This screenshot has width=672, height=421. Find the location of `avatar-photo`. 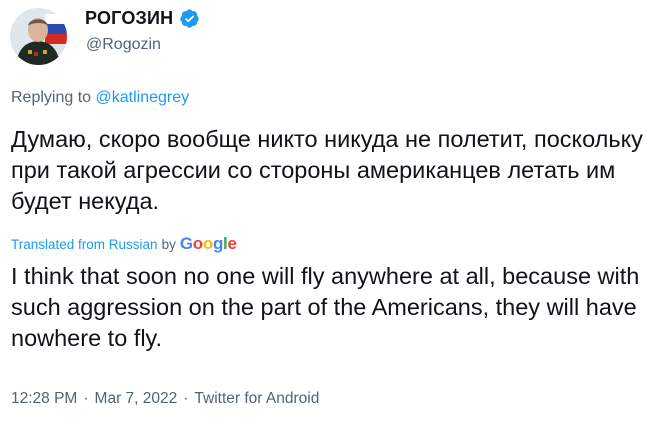

avatar-photo is located at coordinates (38, 36).